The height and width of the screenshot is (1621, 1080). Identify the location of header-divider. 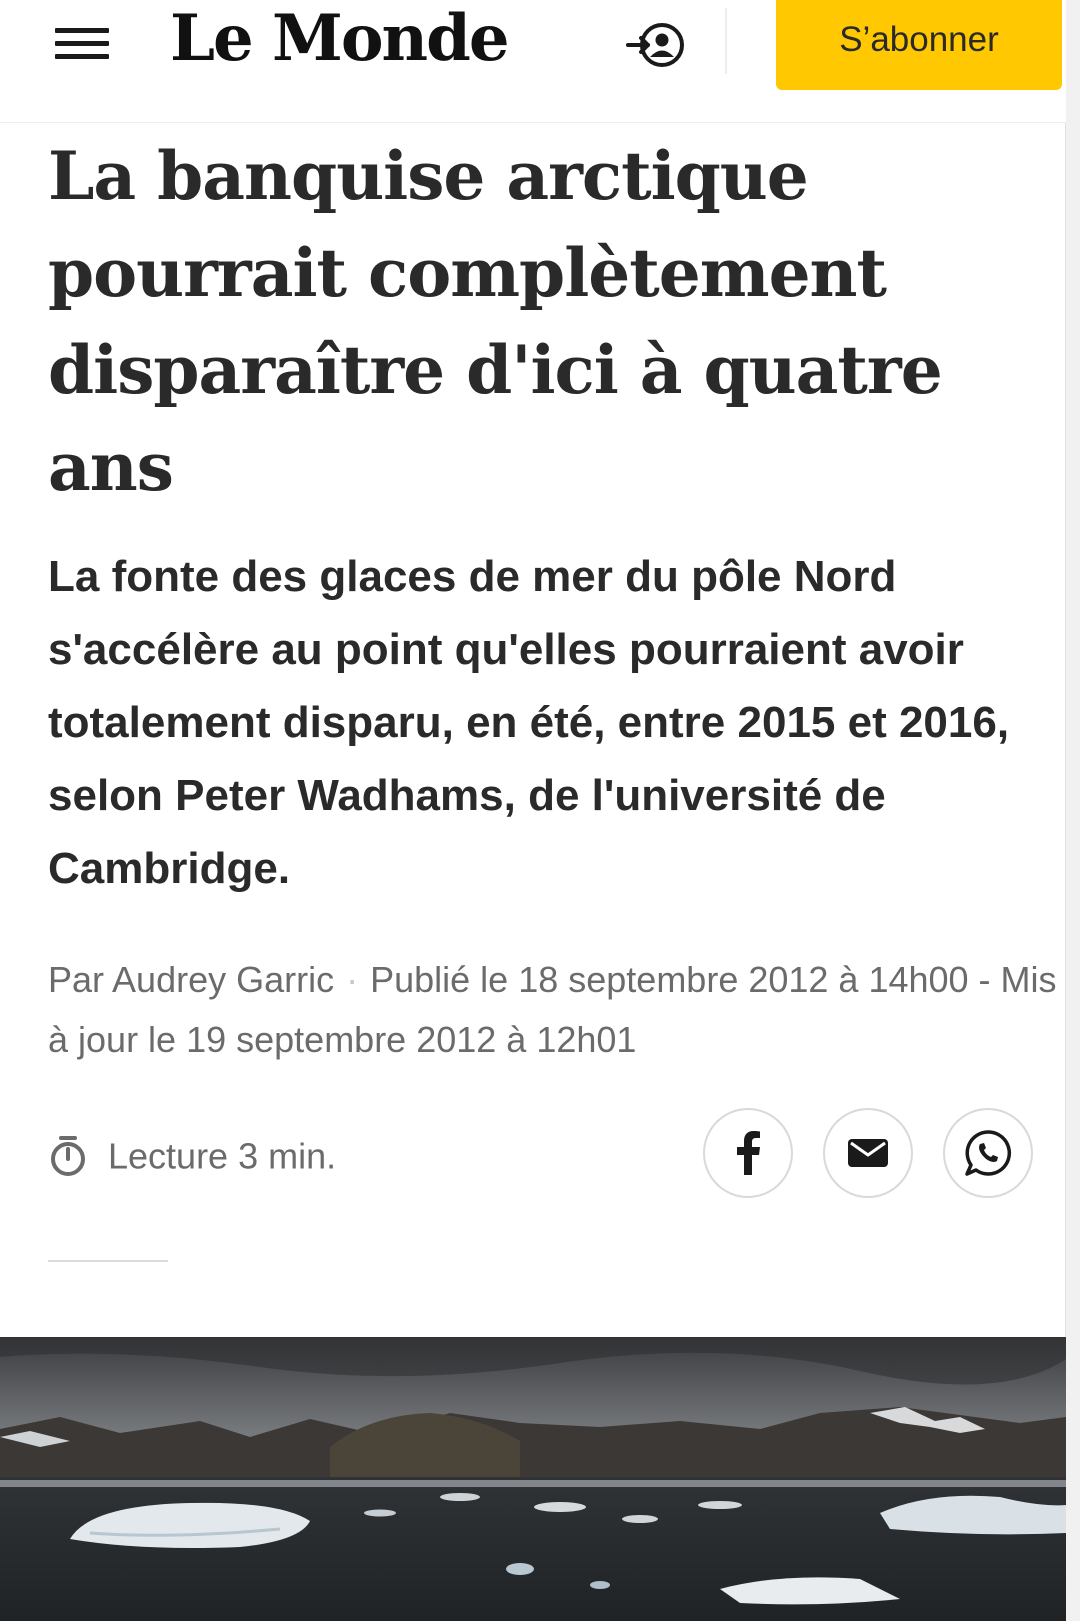
(726, 41).